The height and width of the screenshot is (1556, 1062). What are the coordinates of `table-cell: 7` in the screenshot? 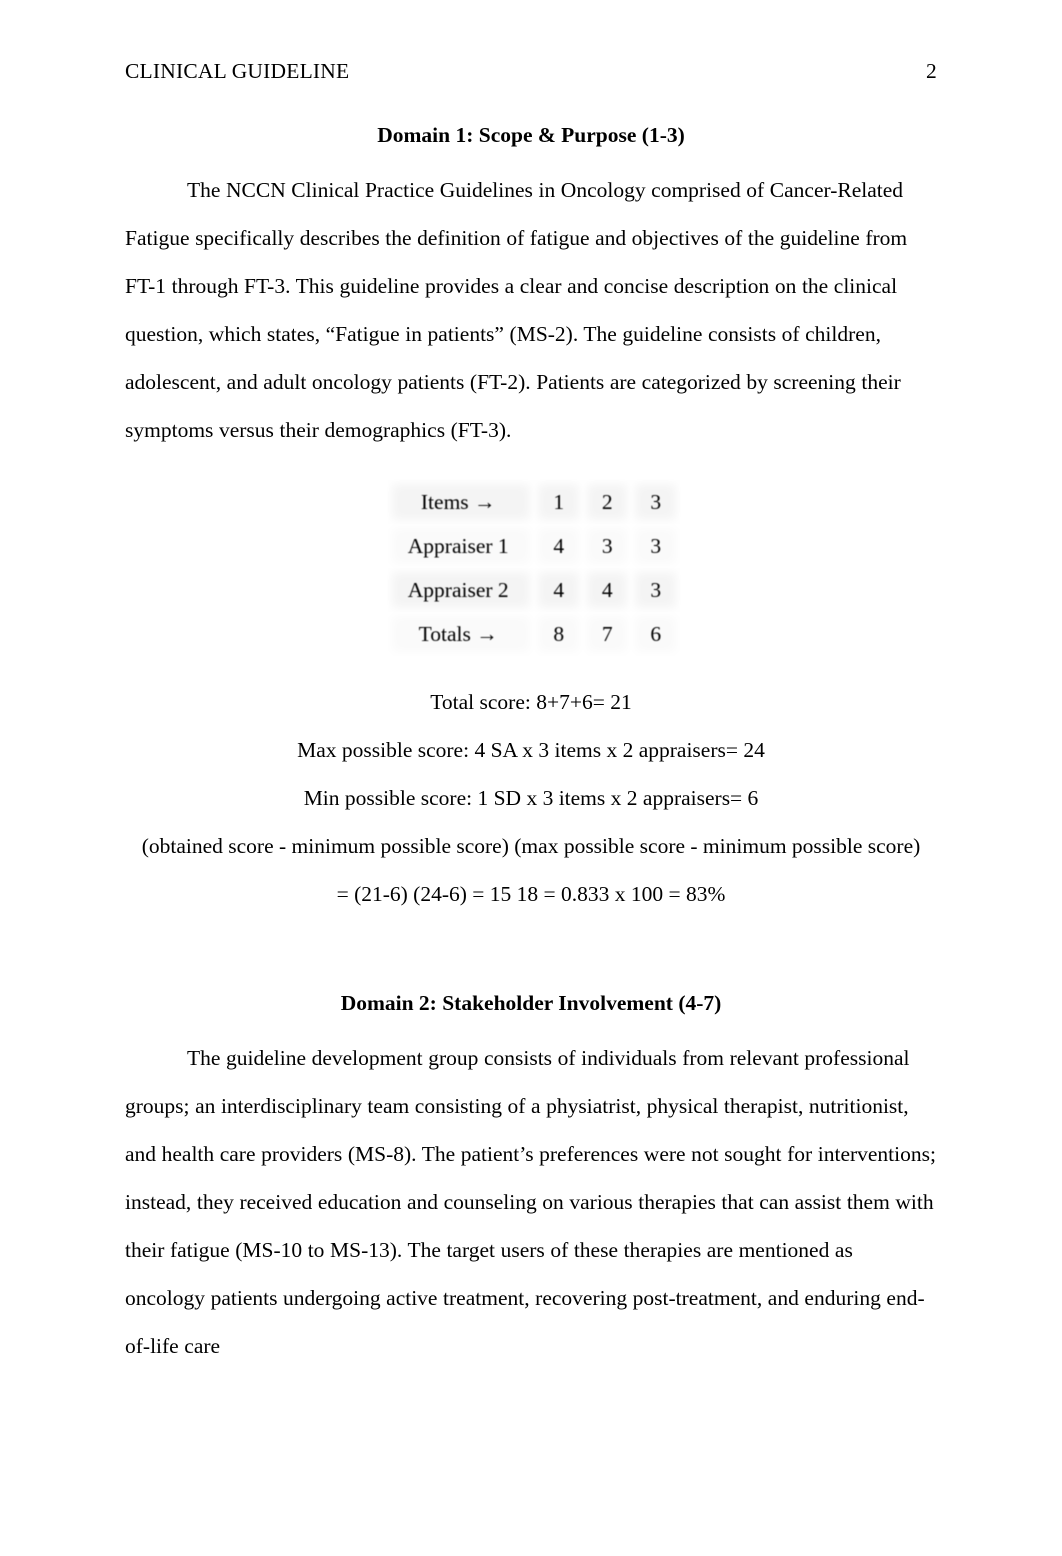 It's located at (607, 634).